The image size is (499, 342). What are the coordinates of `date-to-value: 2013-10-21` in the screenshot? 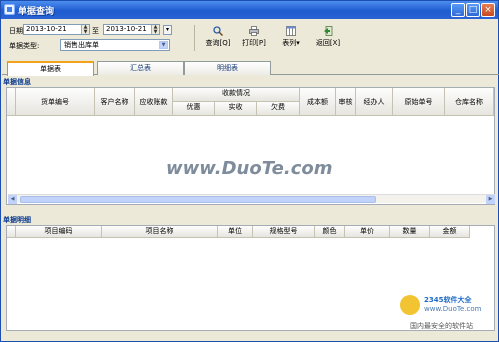 It's located at (126, 29).